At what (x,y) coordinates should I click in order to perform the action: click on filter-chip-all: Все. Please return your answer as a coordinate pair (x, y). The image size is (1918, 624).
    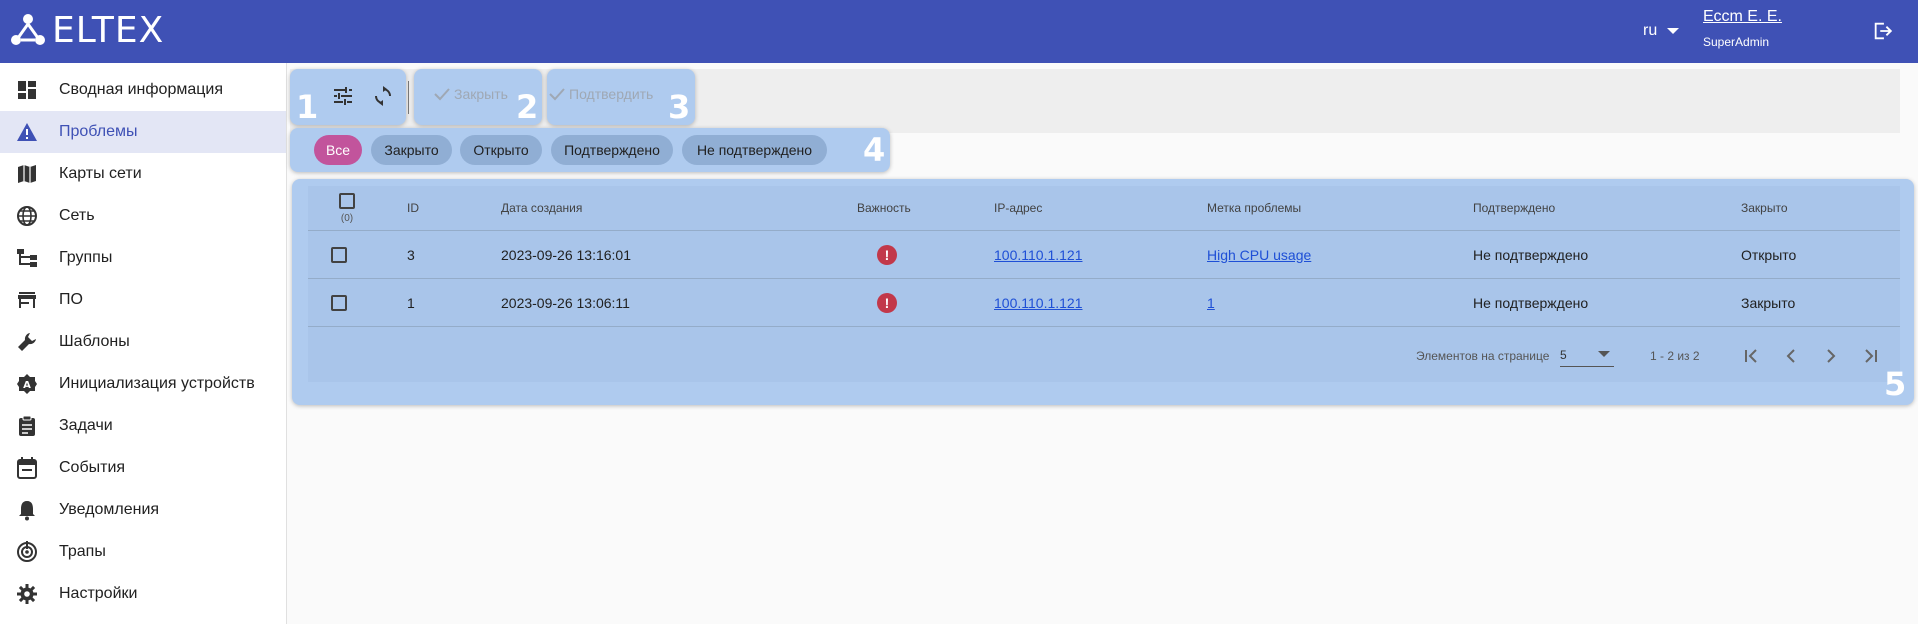
    Looking at the image, I should click on (338, 150).